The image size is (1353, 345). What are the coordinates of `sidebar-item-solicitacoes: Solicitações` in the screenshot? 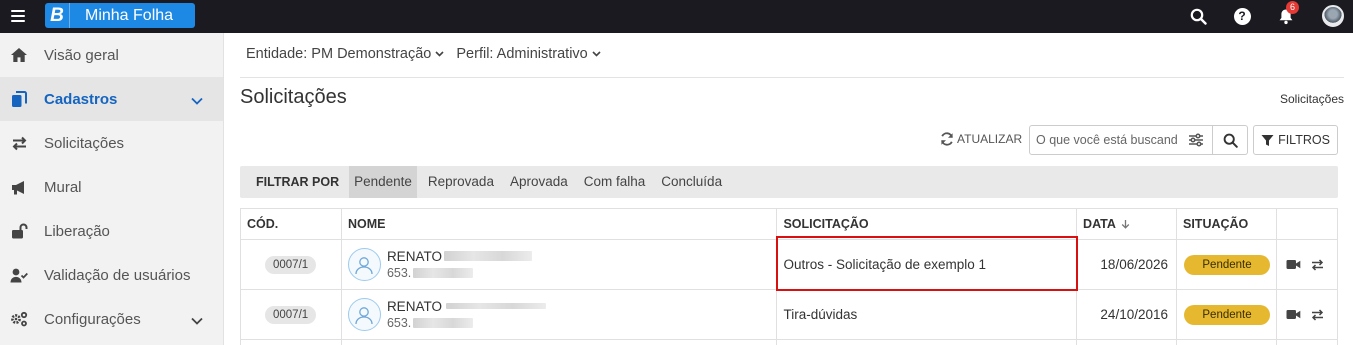 It's located at (111, 143).